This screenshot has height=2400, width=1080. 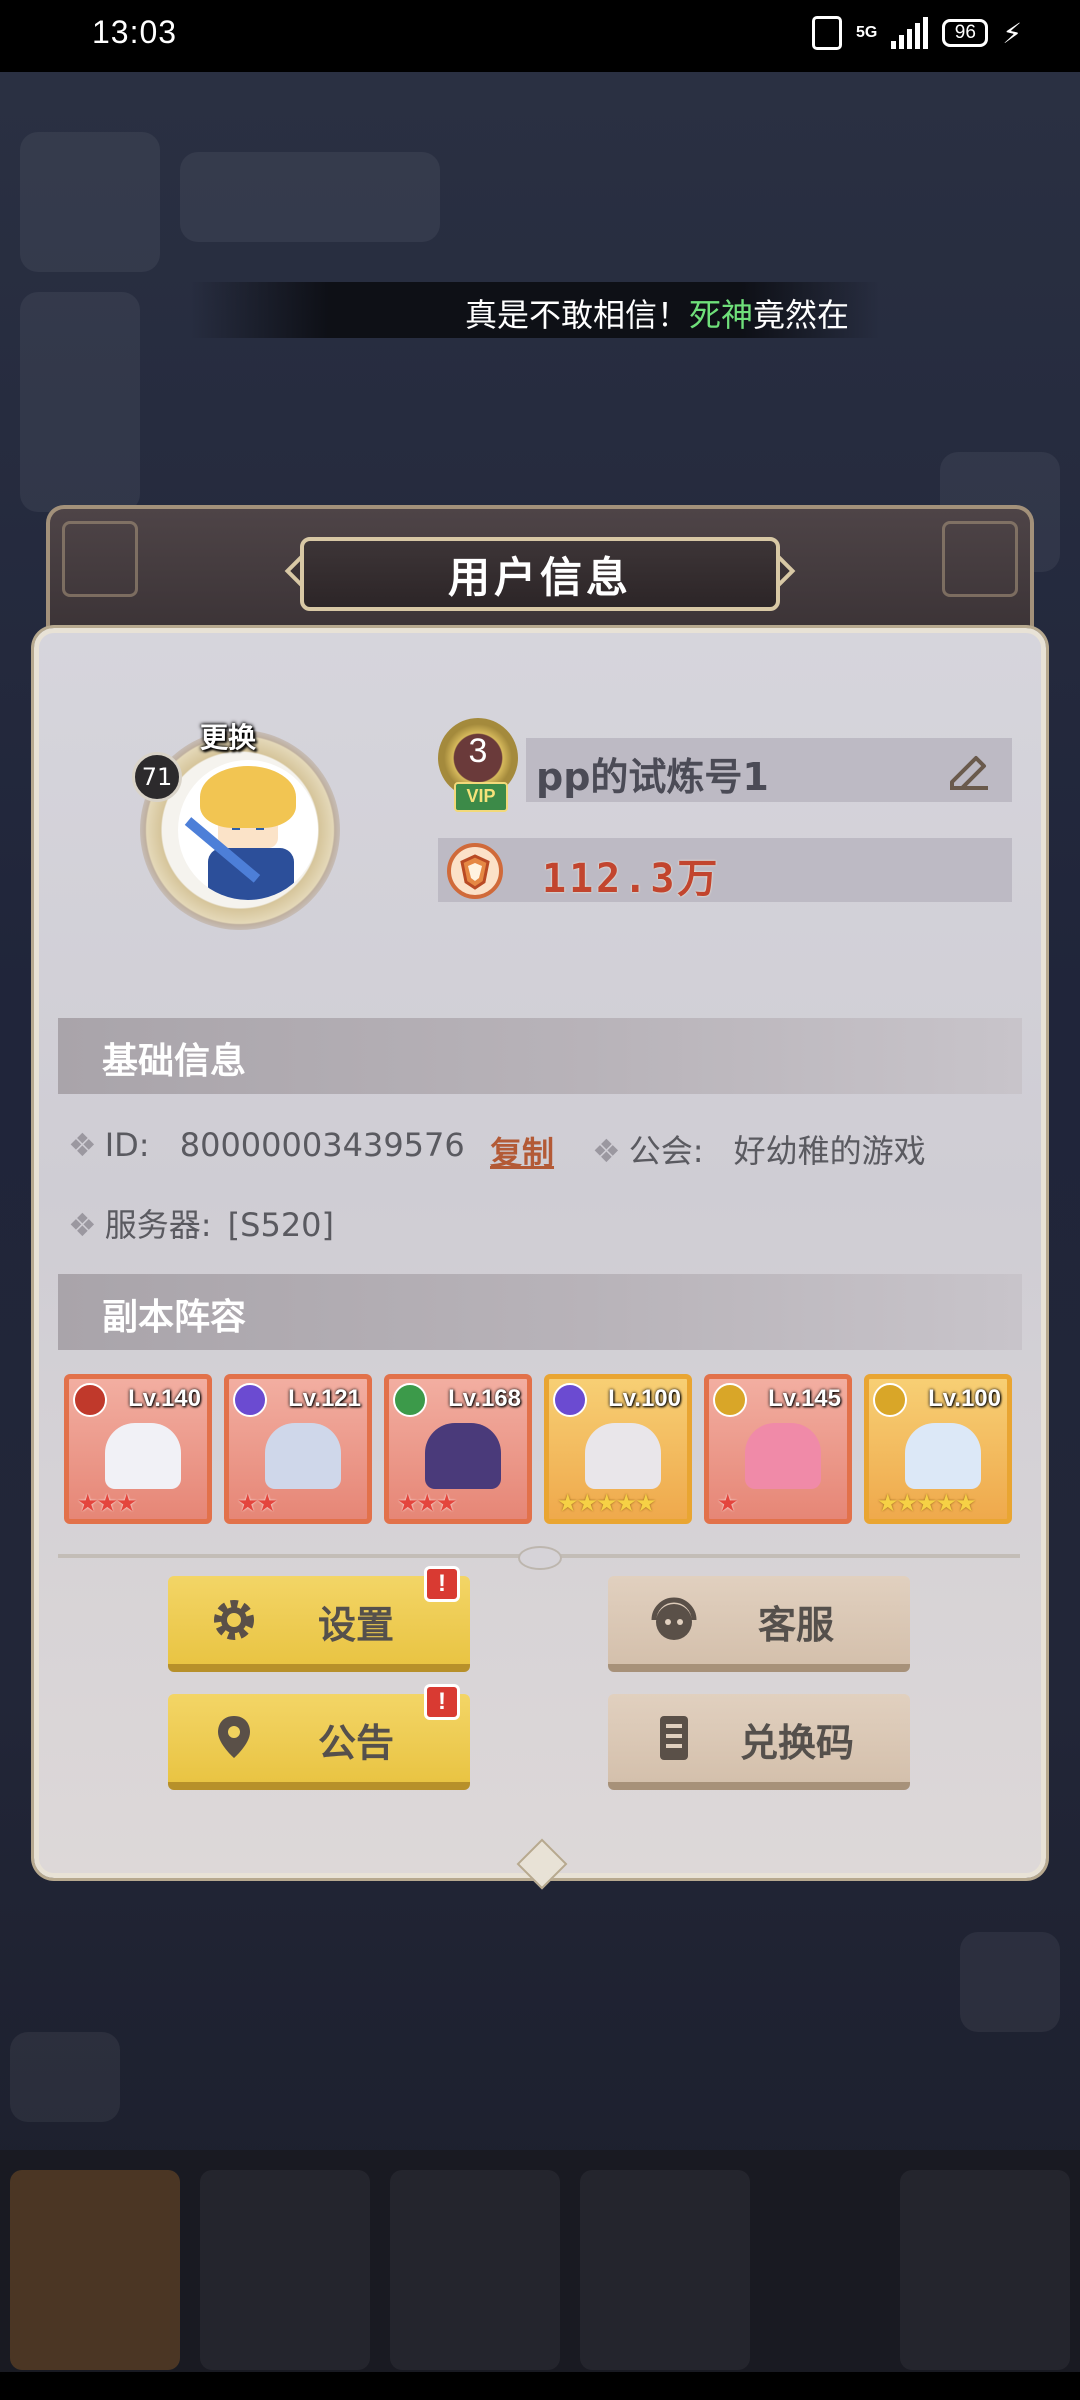 I want to click on hero-level: Lv.168, so click(x=484, y=1398).